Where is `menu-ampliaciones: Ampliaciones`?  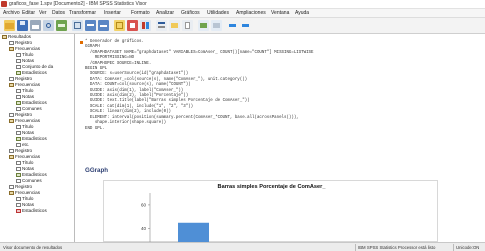 menu-ampliaciones: Ampliaciones is located at coordinates (251, 13).